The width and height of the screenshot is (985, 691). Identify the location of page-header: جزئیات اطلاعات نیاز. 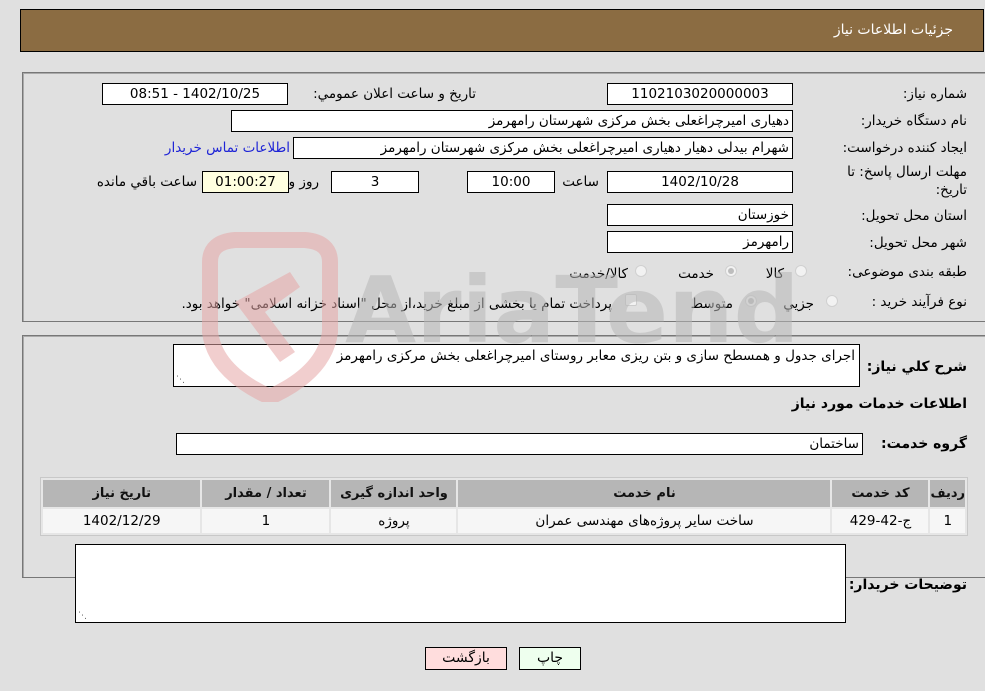
(502, 30).